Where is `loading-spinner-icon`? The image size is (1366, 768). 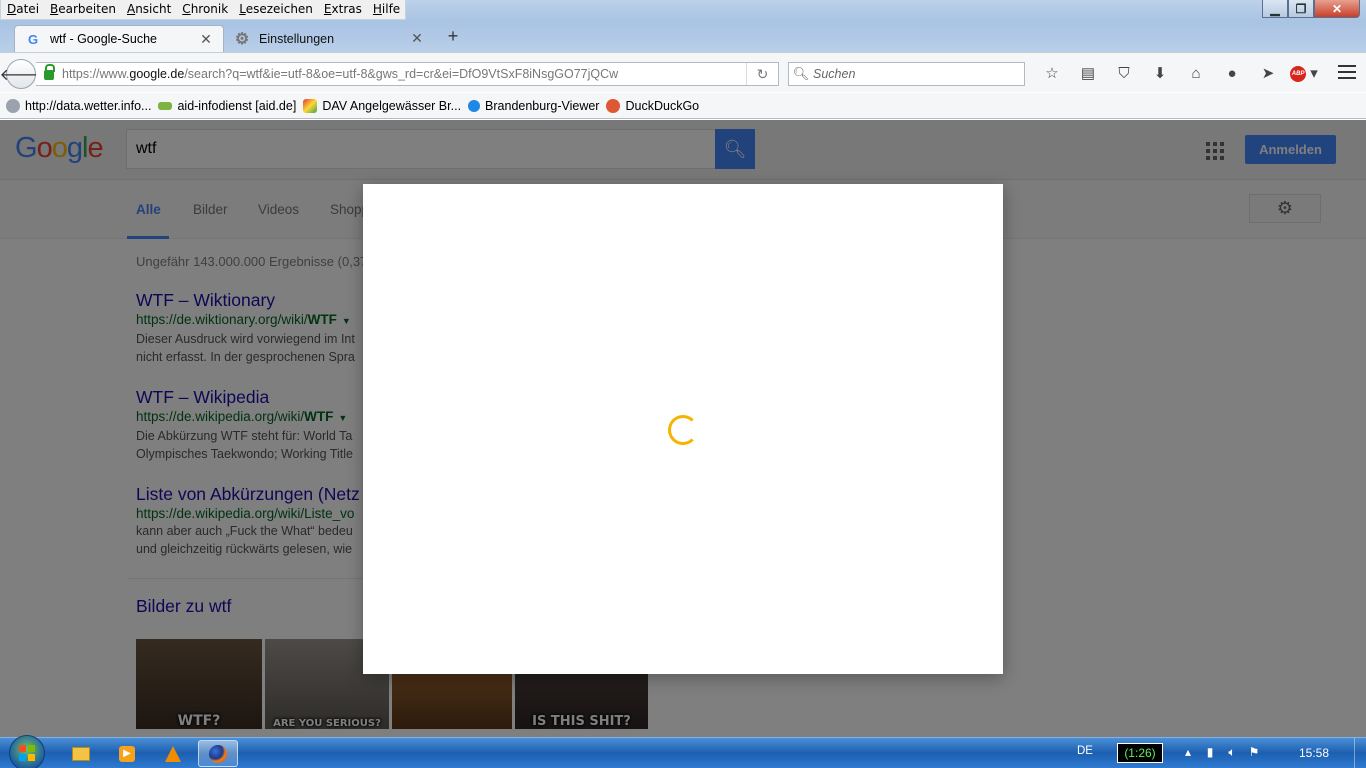 loading-spinner-icon is located at coordinates (683, 430).